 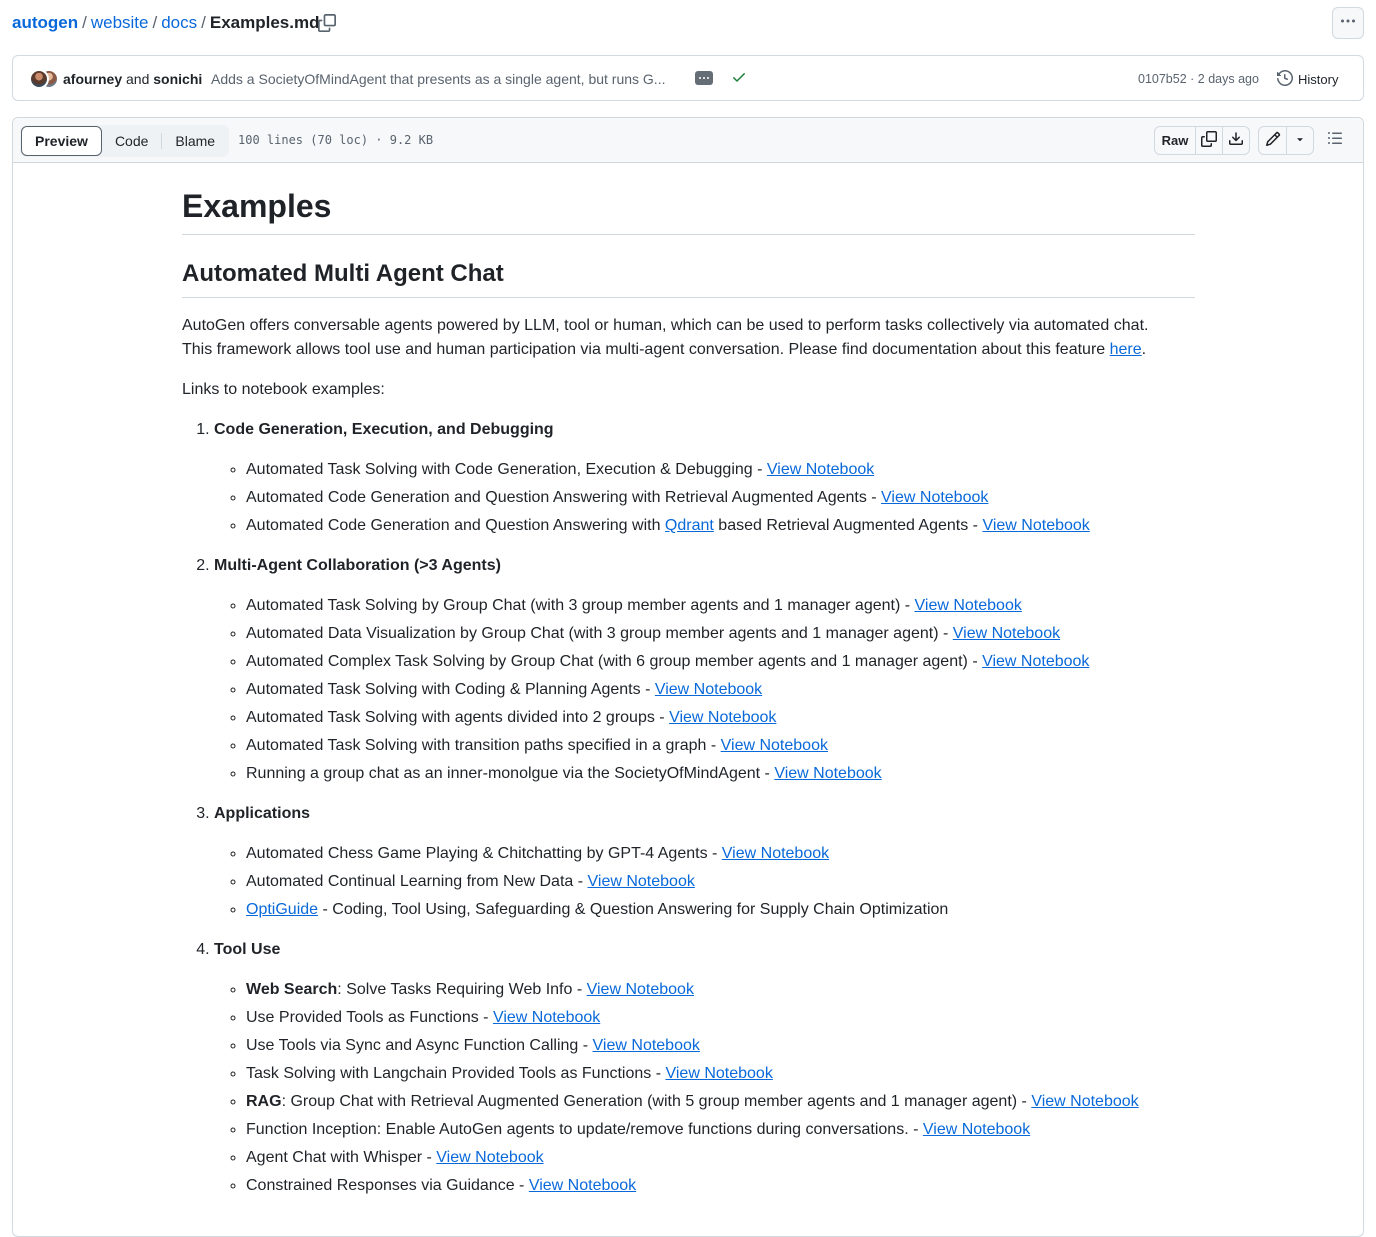 What do you see at coordinates (1273, 140) in the screenshot?
I see `edit-file-button` at bounding box center [1273, 140].